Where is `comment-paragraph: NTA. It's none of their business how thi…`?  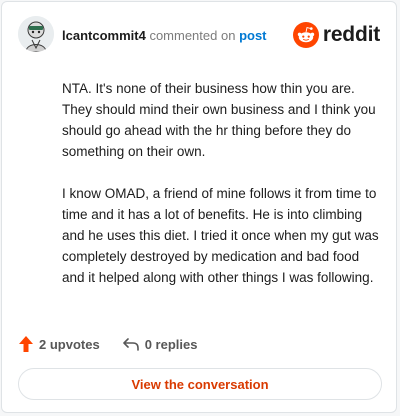
comment-paragraph: NTA. It's none of their business how thi… is located at coordinates (219, 120).